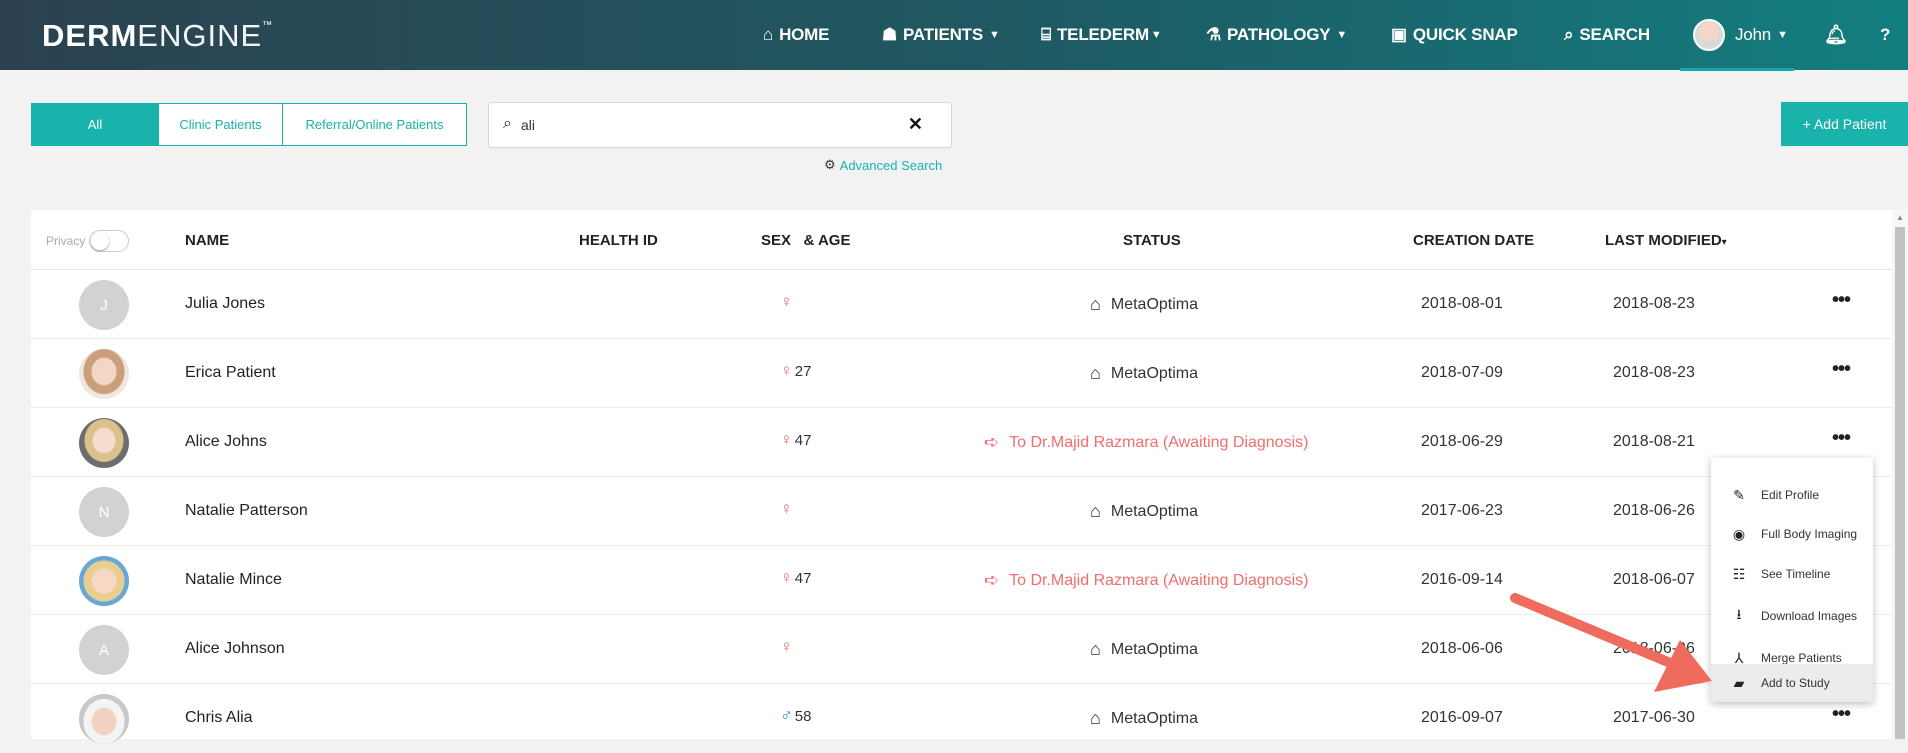 The width and height of the screenshot is (1908, 753). What do you see at coordinates (1462, 510) in the screenshot?
I see `creation-date: 2017-06-23` at bounding box center [1462, 510].